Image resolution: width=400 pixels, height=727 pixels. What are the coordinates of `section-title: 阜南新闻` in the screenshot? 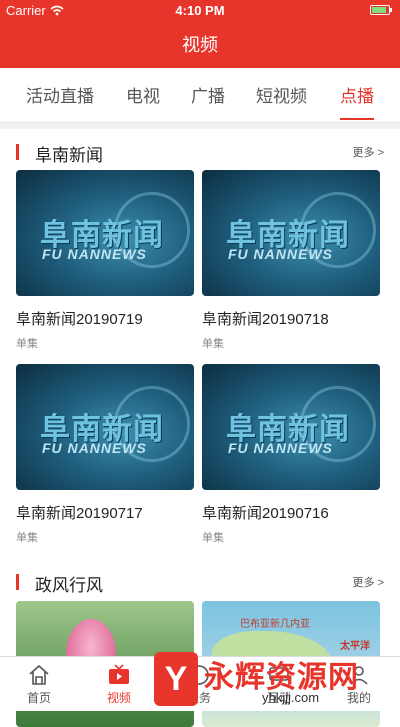 It's located at (69, 155).